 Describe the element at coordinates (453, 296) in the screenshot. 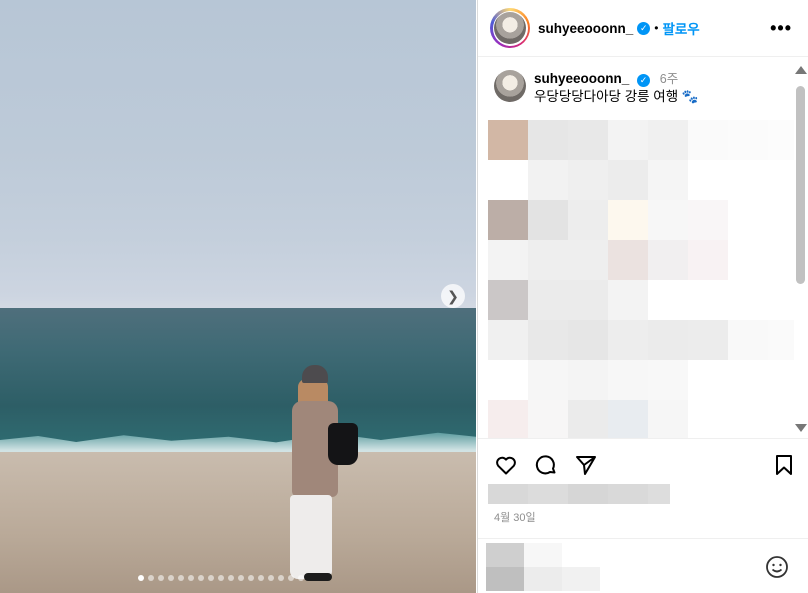

I see `next-slide-button: ❯` at that location.